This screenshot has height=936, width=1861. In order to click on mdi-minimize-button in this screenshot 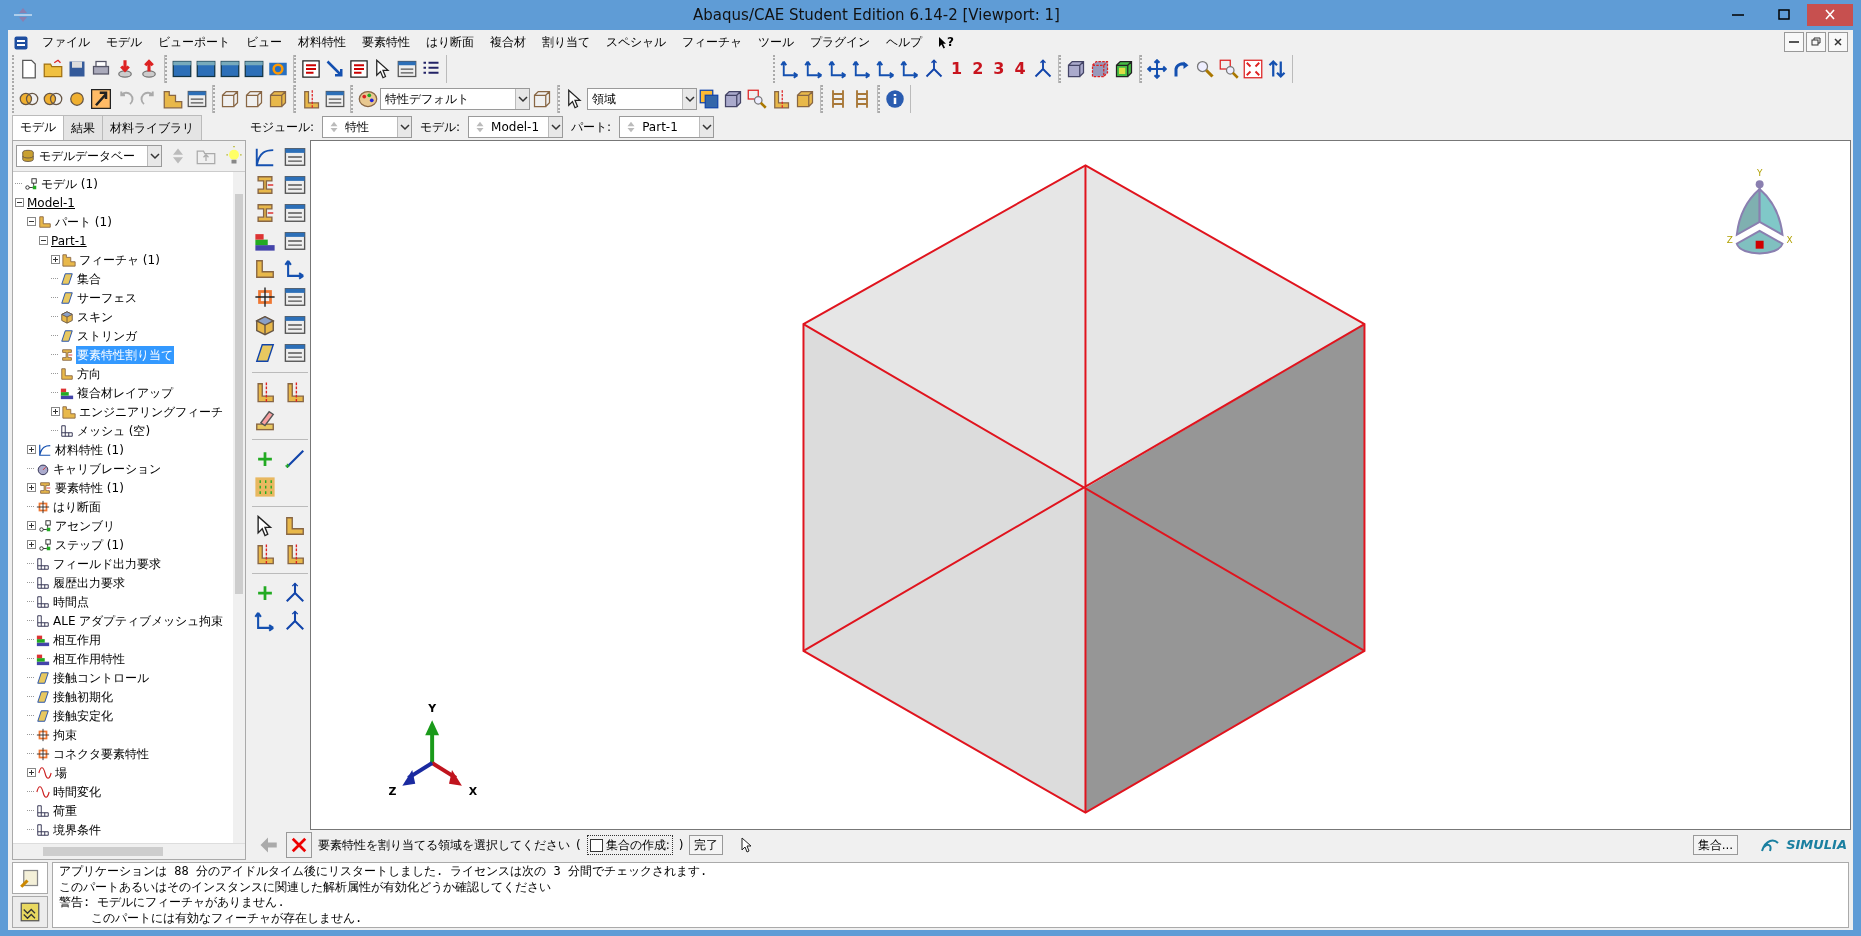, I will do `click(1794, 42)`.